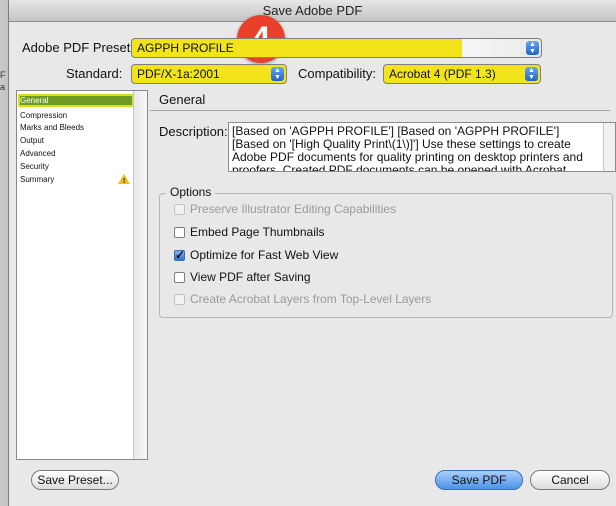  I want to click on compatibility-select: Acrobat 4 (PDF 1.3) ▲ ▼, so click(462, 74).